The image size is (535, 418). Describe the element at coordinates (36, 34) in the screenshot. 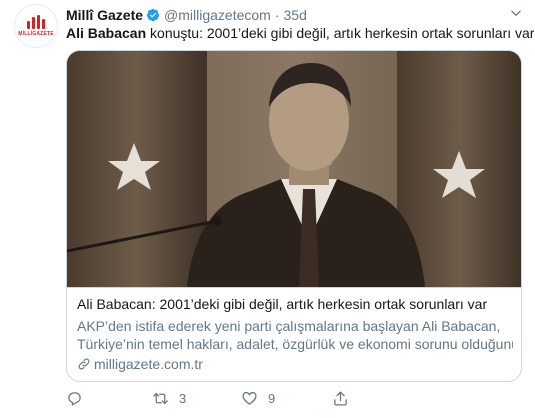

I see `avatar-logo-text: MİLLİGAZETE` at that location.